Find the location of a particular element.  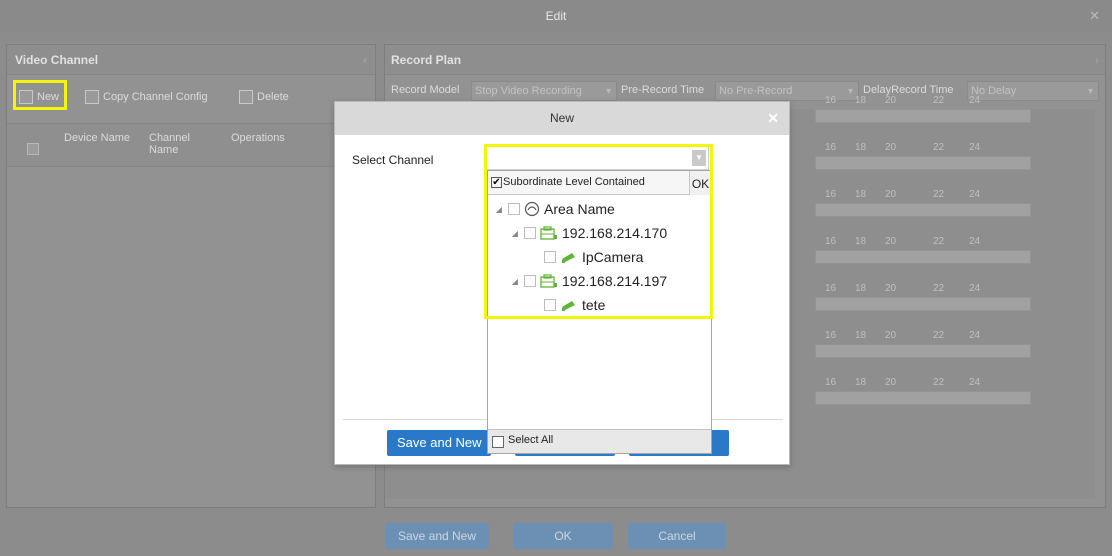

copy-channel-config-button: Copy Channel Config is located at coordinates (146, 97).